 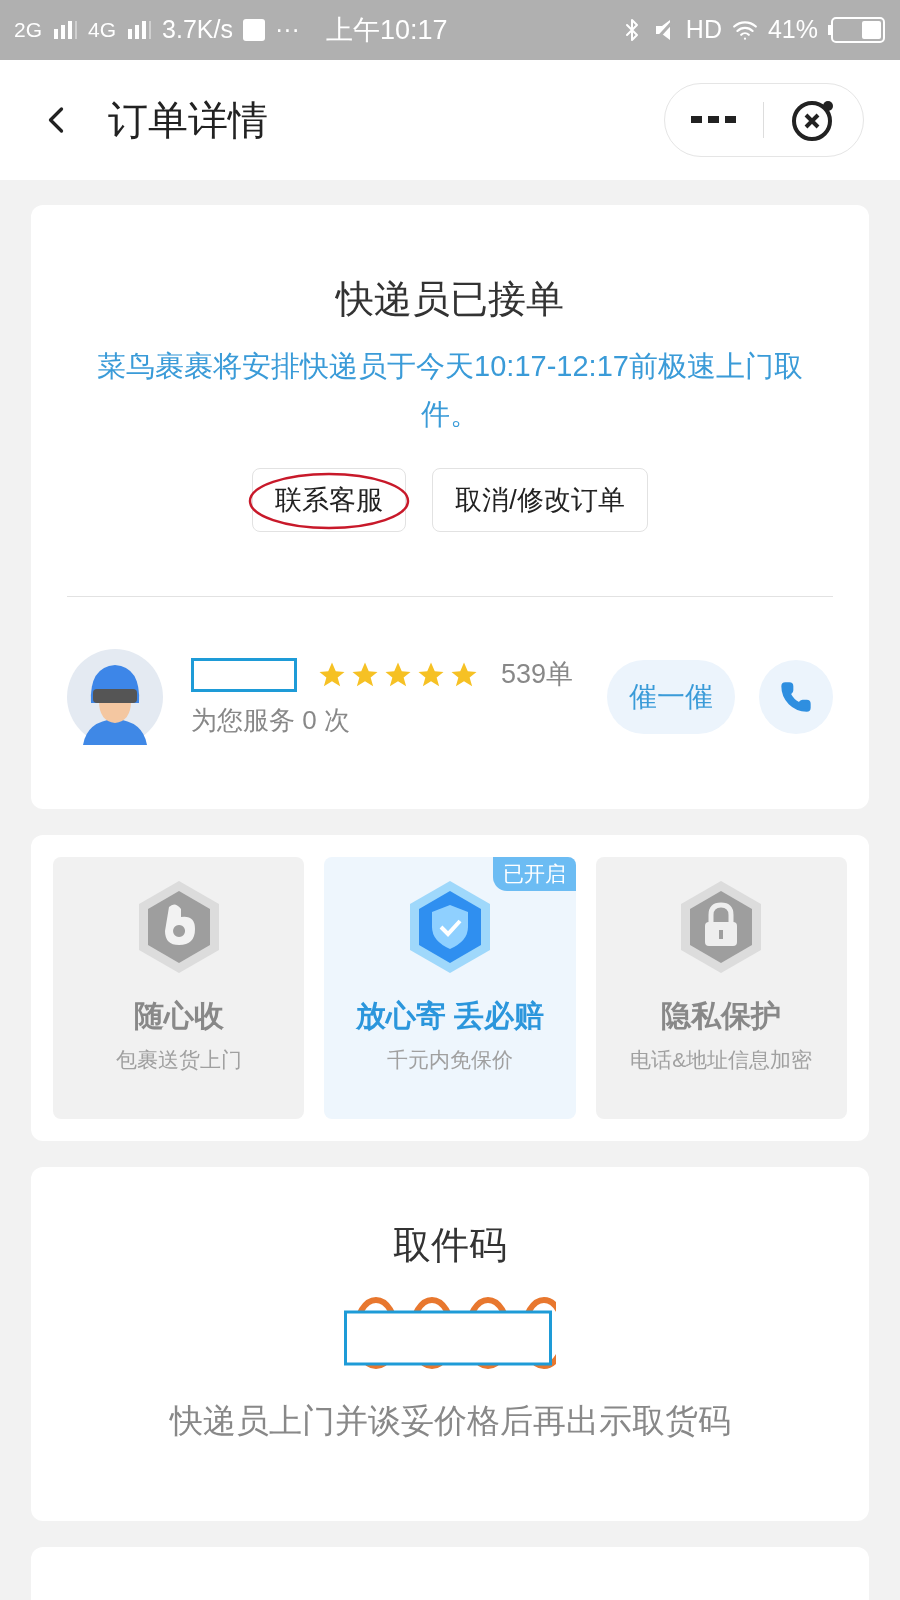 I want to click on order-count: 539单, so click(x=537, y=675).